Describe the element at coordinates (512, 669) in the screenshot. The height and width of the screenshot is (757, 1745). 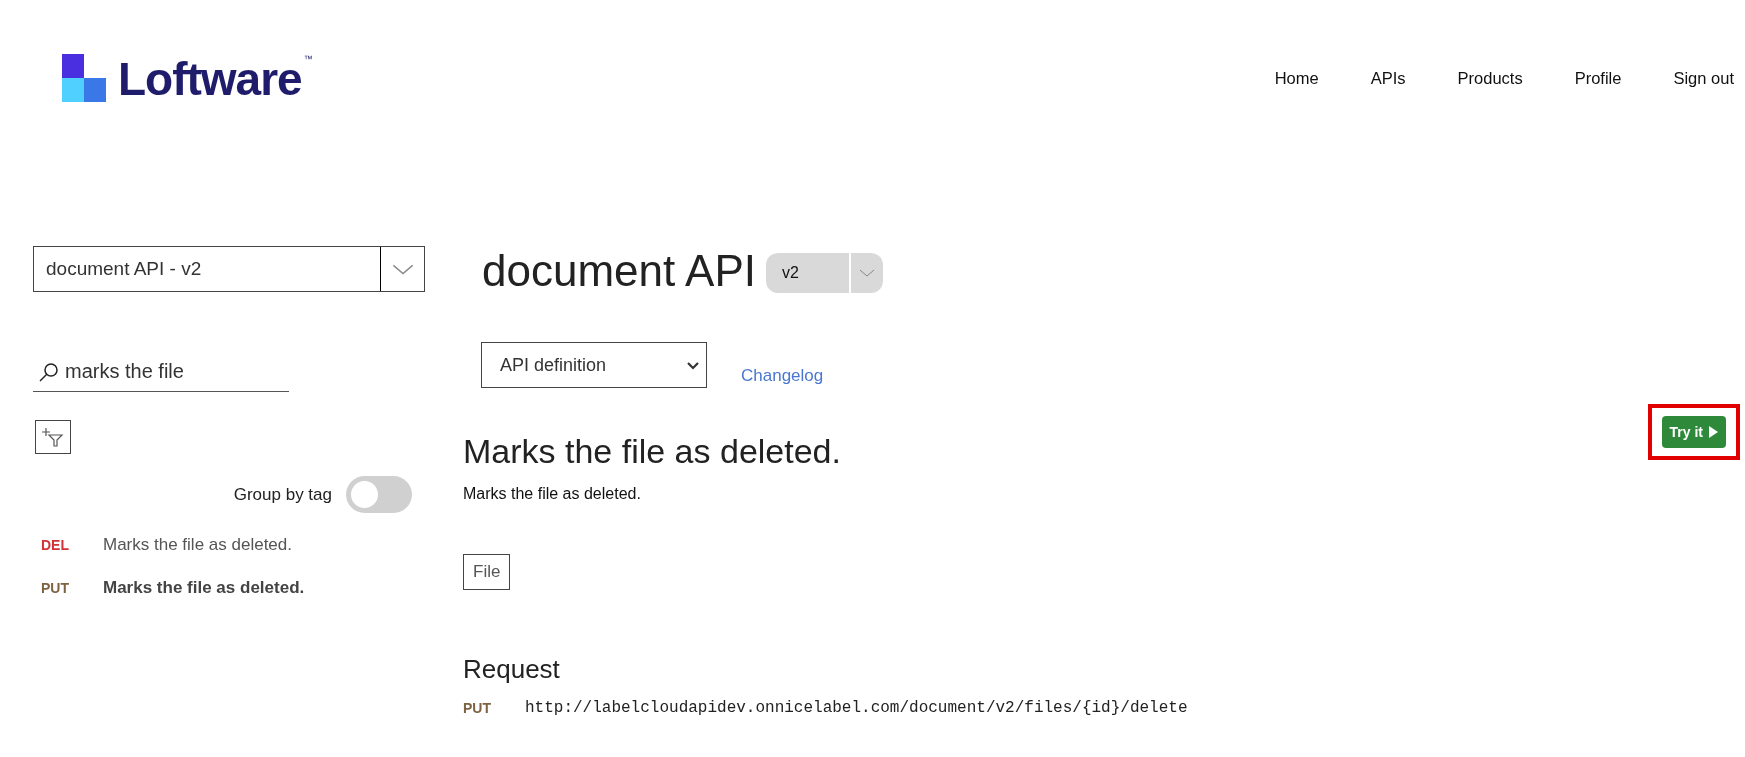
I see `request-heading: Request` at that location.